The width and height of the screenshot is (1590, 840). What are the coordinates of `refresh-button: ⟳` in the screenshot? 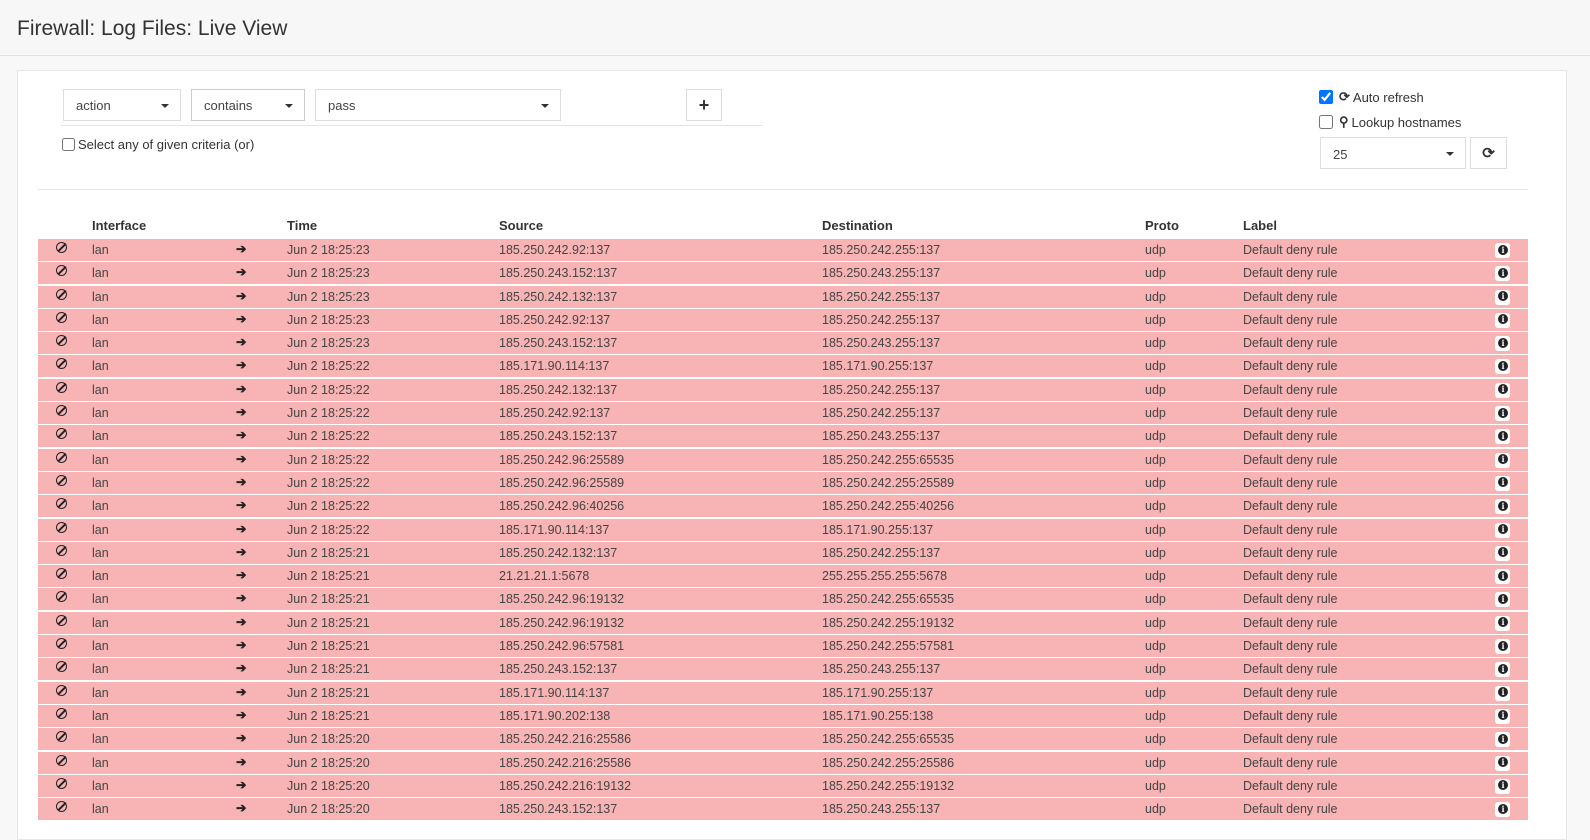 It's located at (1488, 153).